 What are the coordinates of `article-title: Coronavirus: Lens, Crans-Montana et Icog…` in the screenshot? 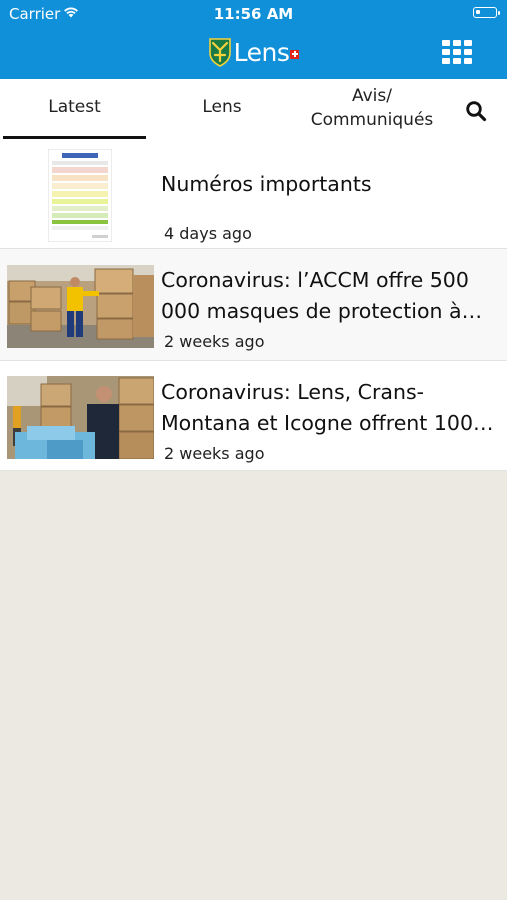 It's located at (327, 407).